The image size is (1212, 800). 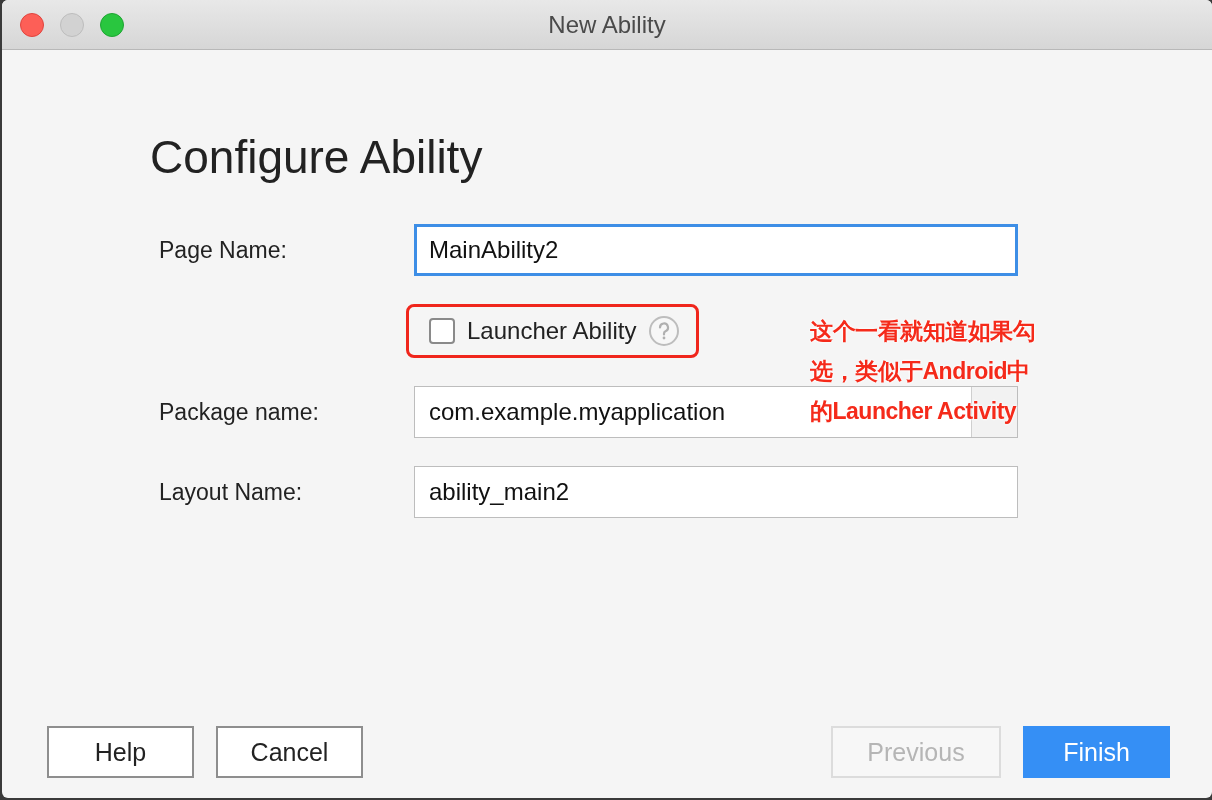 What do you see at coordinates (922, 331) in the screenshot?
I see `annotation-text: 这个一看就知道如果勾` at bounding box center [922, 331].